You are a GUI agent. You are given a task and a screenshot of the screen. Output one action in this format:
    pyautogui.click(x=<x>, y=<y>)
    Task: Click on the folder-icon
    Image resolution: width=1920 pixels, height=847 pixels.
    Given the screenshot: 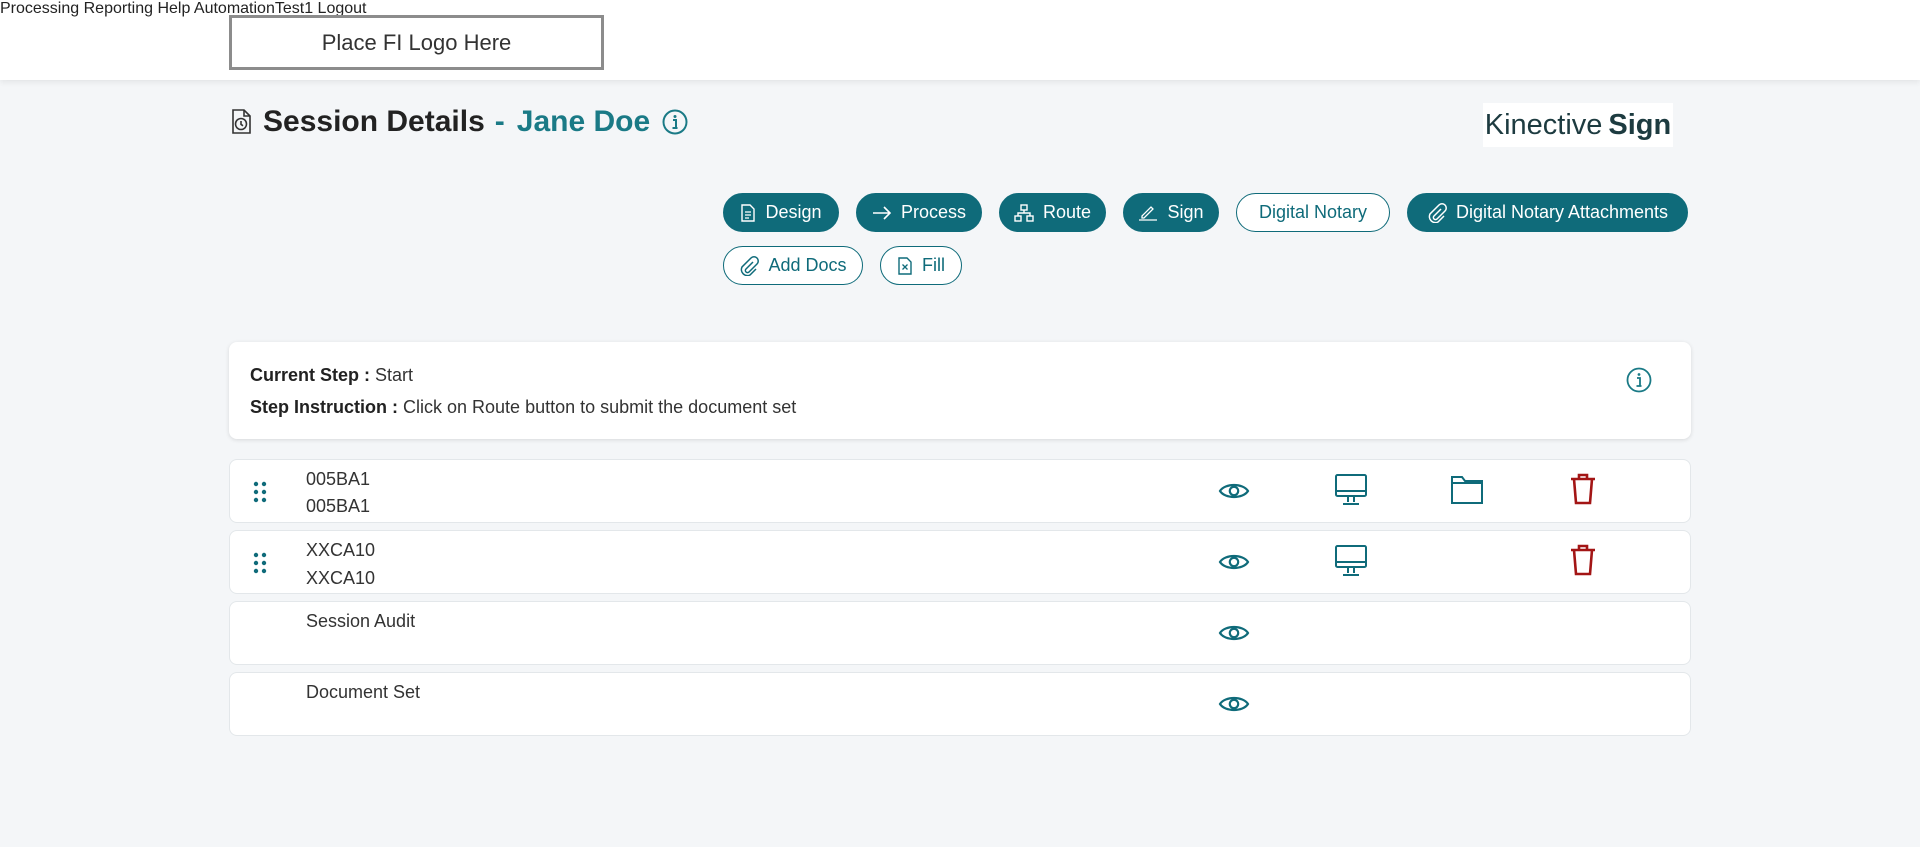 What is the action you would take?
    pyautogui.click(x=1467, y=489)
    